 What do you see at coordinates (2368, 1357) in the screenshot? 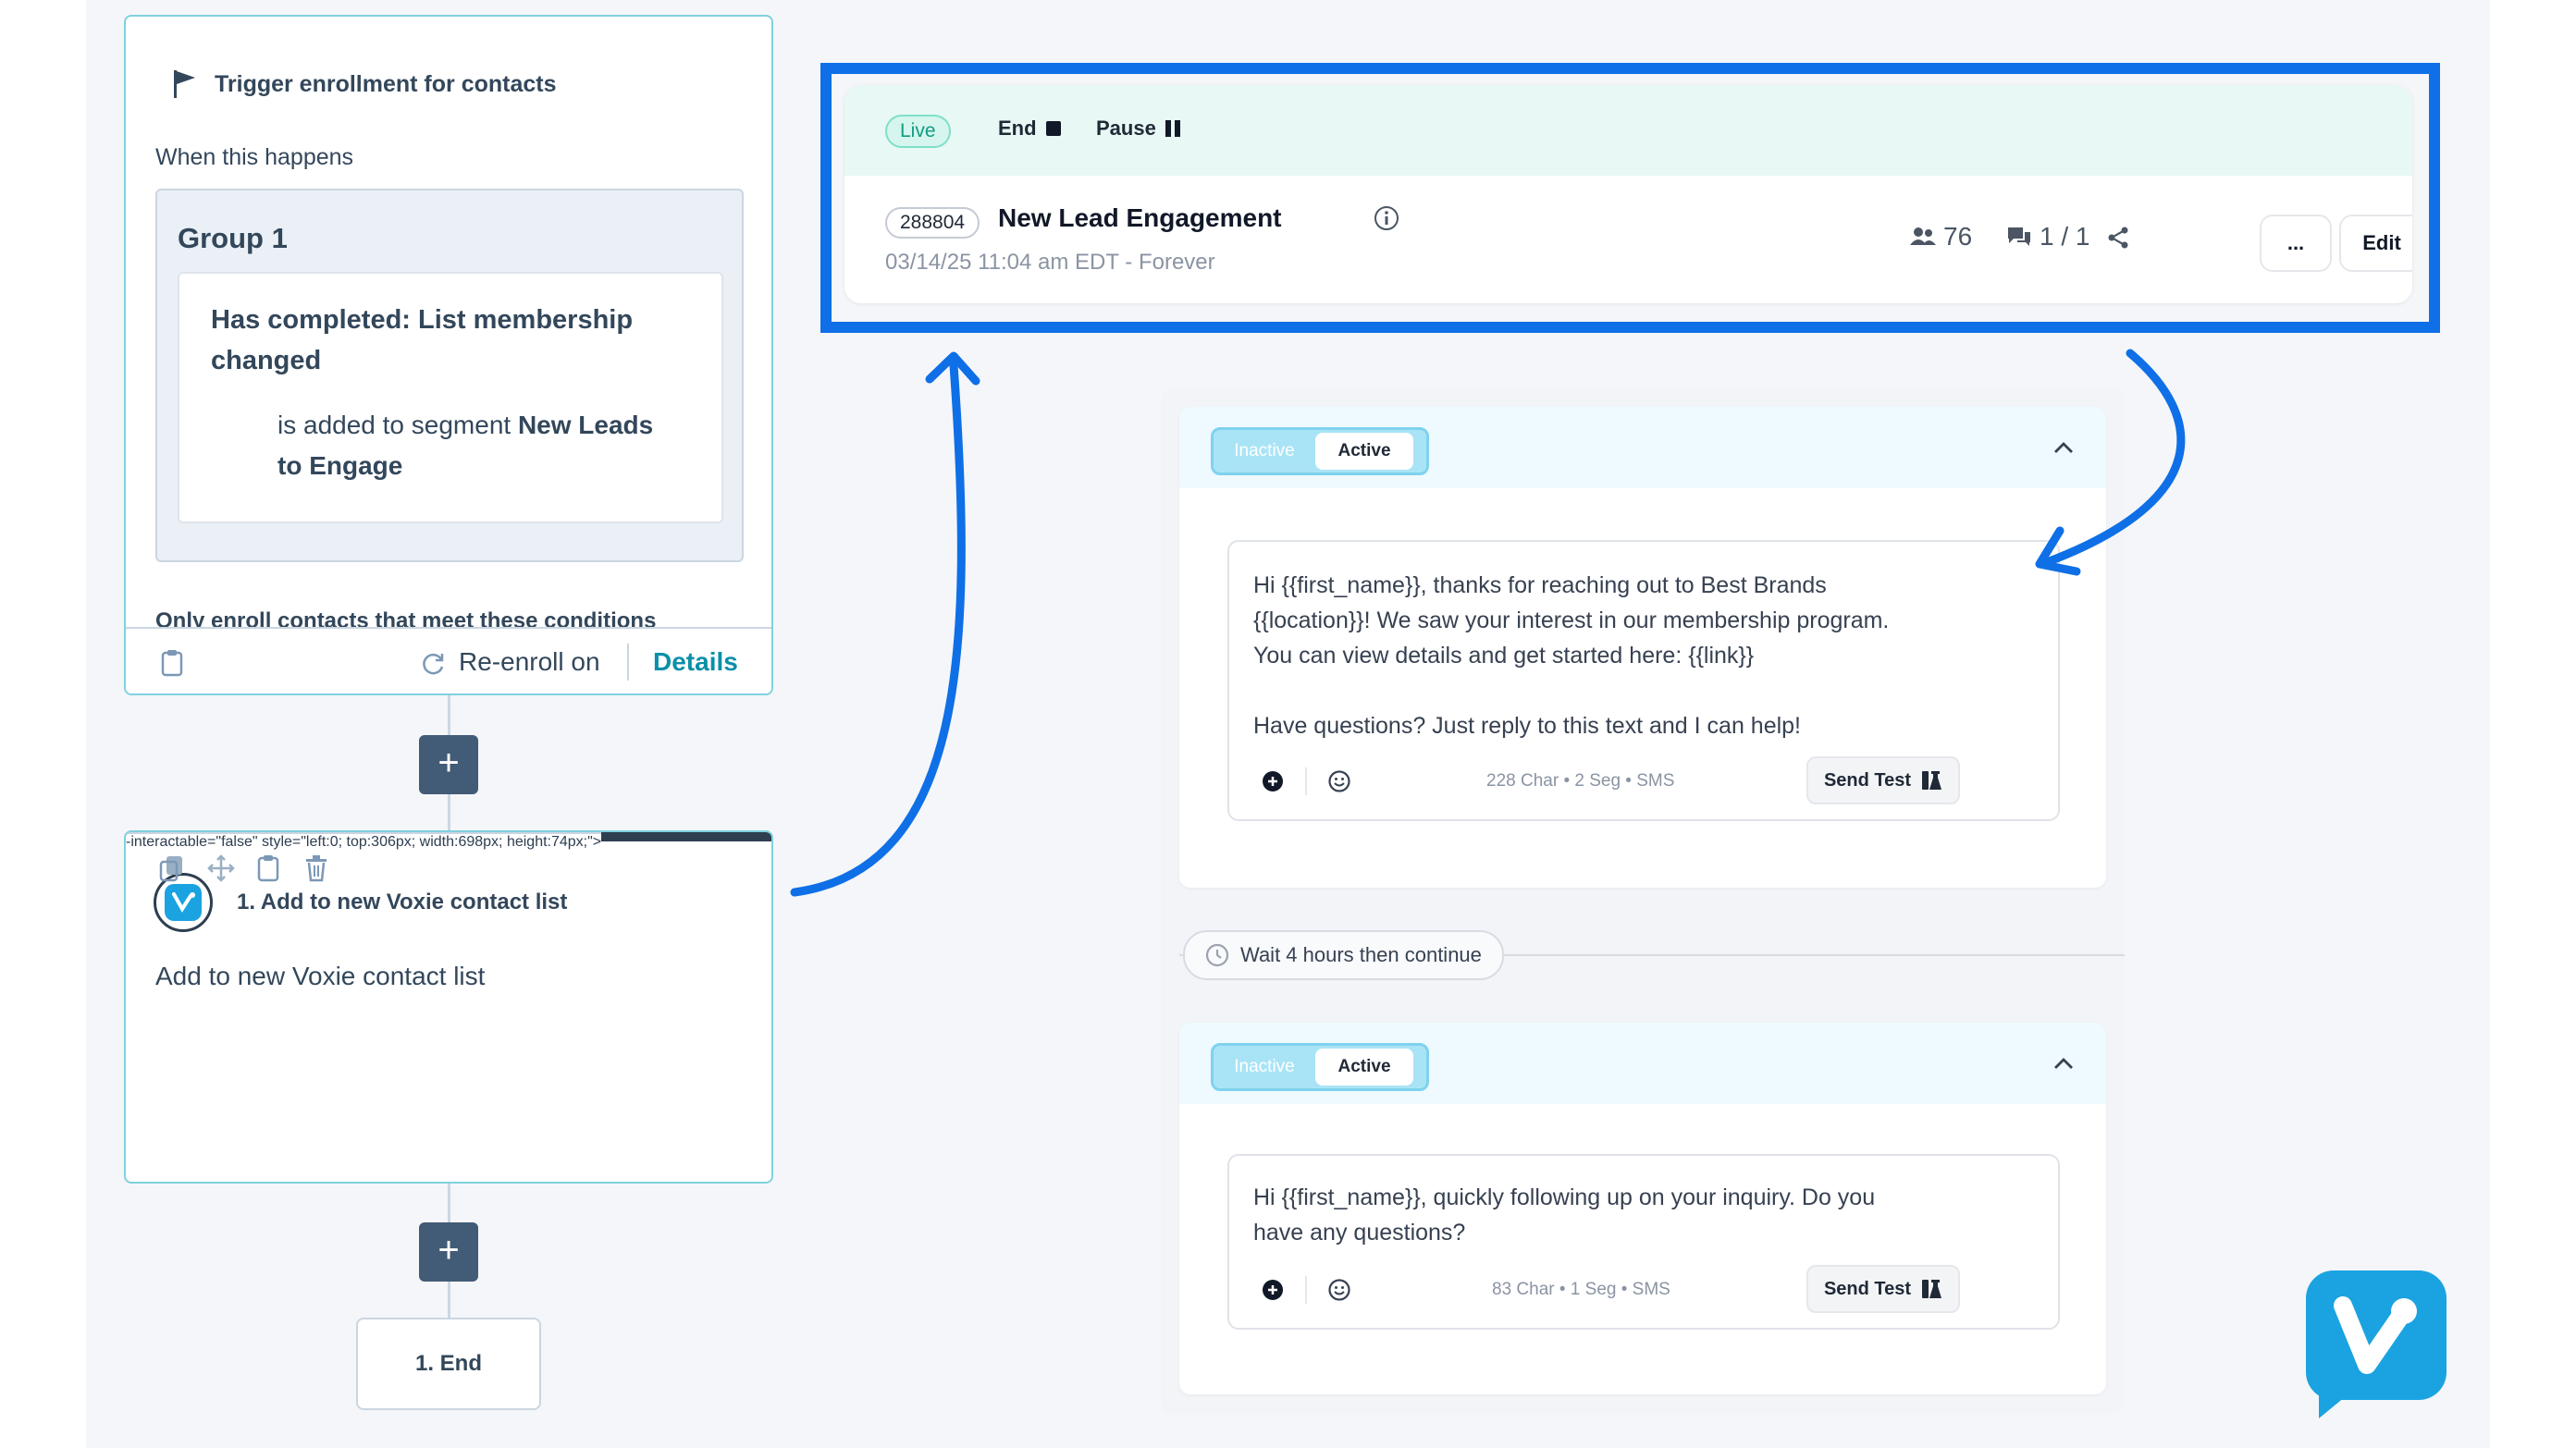
I see `voxie-logo-mark` at bounding box center [2368, 1357].